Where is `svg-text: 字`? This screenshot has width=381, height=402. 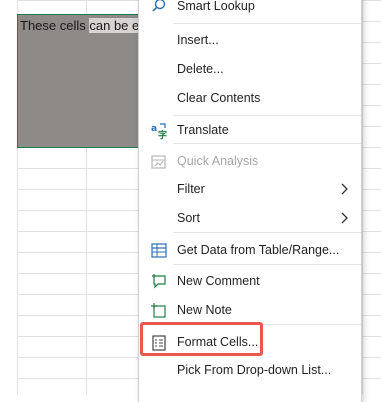 svg-text: 字 is located at coordinates (162, 134).